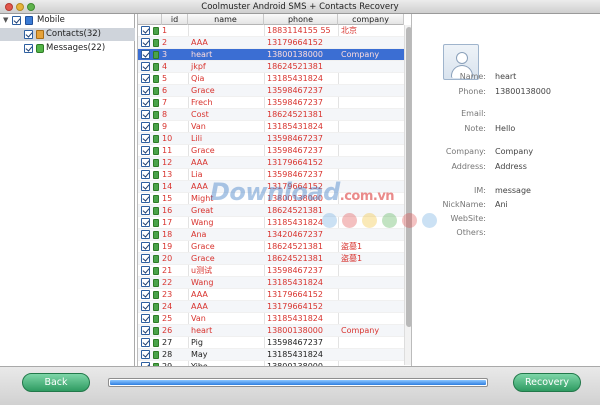 Image resolution: width=600 pixels, height=405 pixels. Describe the element at coordinates (28, 34) in the screenshot. I see `contacts-checkbox` at that location.